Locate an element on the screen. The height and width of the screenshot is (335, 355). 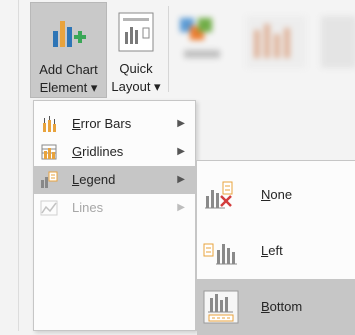
menu-item-lines: Lines ▶ is located at coordinates (114, 208).